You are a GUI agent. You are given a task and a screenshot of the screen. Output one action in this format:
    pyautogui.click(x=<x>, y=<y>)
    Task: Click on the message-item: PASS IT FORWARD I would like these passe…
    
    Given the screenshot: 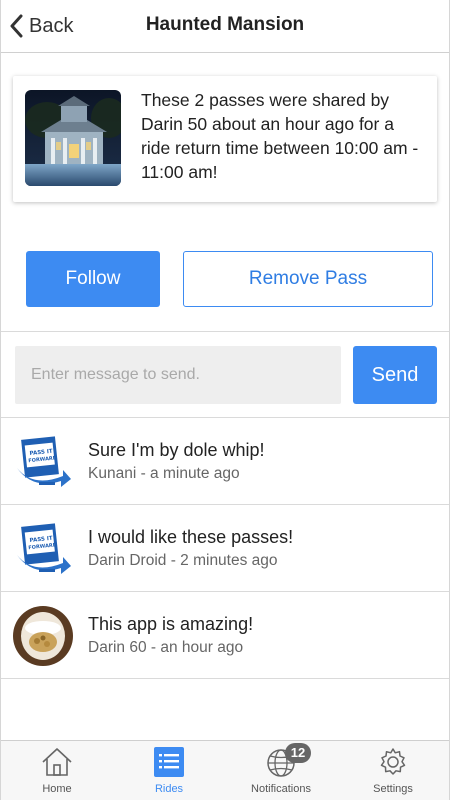 What is the action you would take?
    pyautogui.click(x=225, y=548)
    